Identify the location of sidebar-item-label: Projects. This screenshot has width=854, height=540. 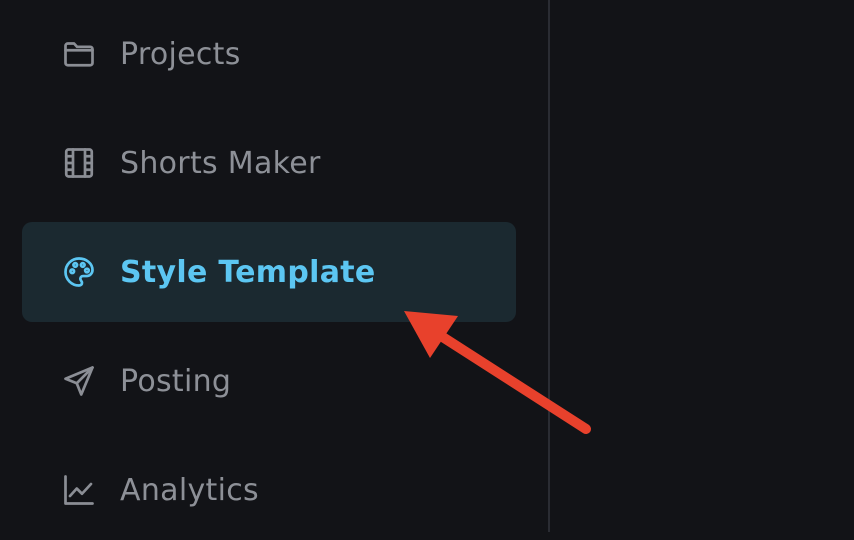
(180, 54).